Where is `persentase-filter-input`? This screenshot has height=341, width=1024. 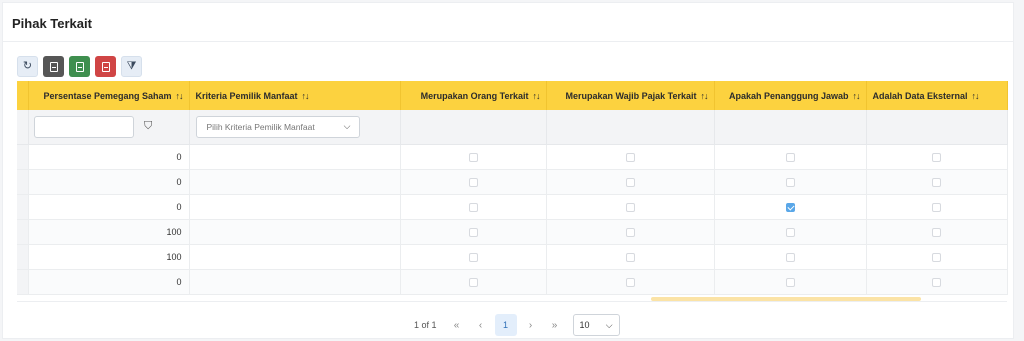 persentase-filter-input is located at coordinates (83, 126).